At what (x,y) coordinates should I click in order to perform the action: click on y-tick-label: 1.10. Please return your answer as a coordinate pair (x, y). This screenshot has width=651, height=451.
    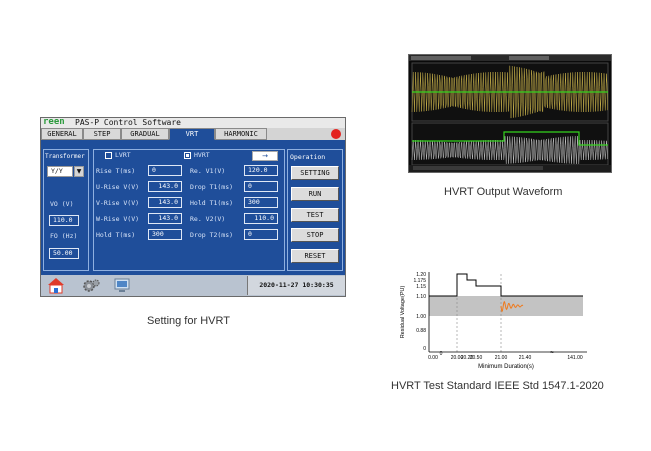
    Looking at the image, I should click on (421, 297).